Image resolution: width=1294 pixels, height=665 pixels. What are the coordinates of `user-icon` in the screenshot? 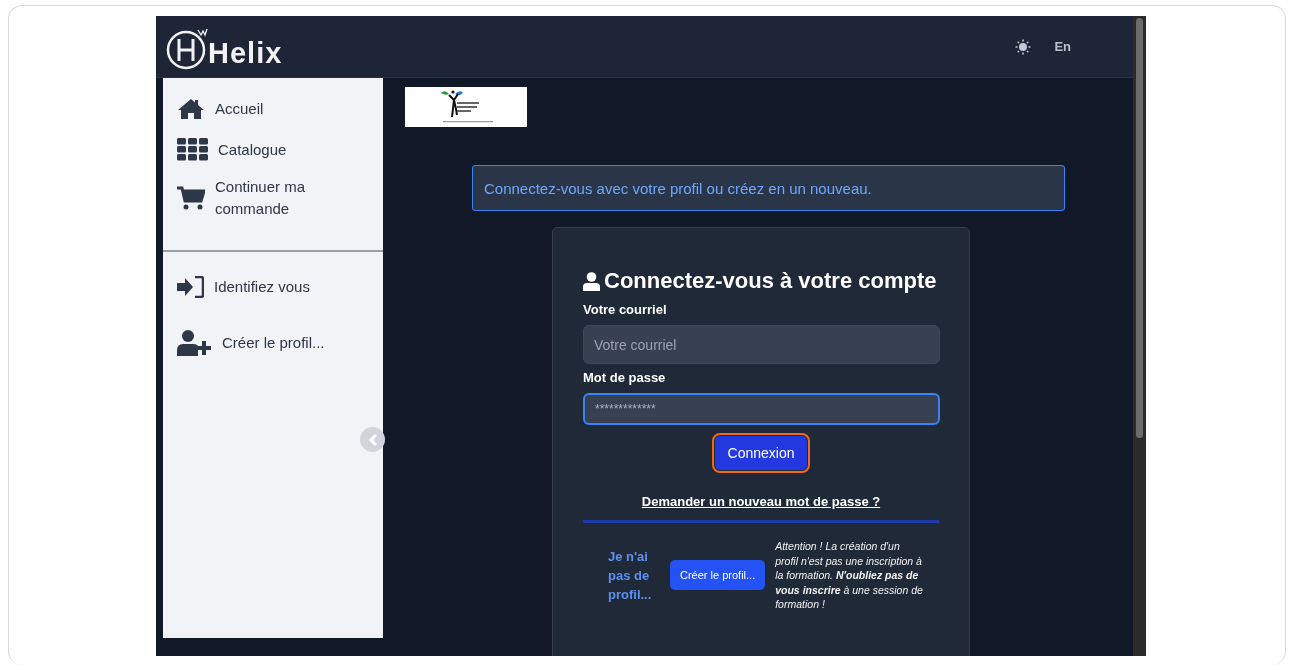 It's located at (591, 281).